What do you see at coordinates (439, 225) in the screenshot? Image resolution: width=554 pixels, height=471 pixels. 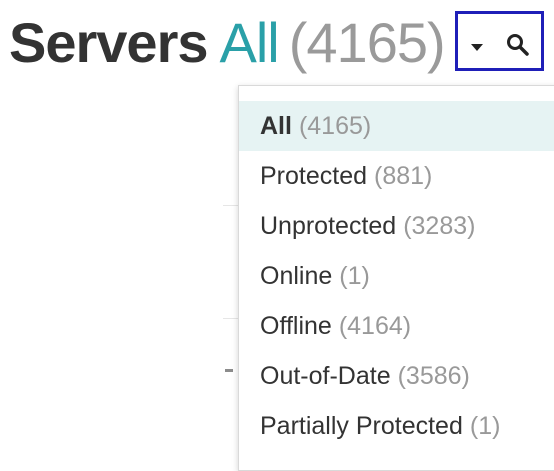 I see `filter-option-count: (3283)` at bounding box center [439, 225].